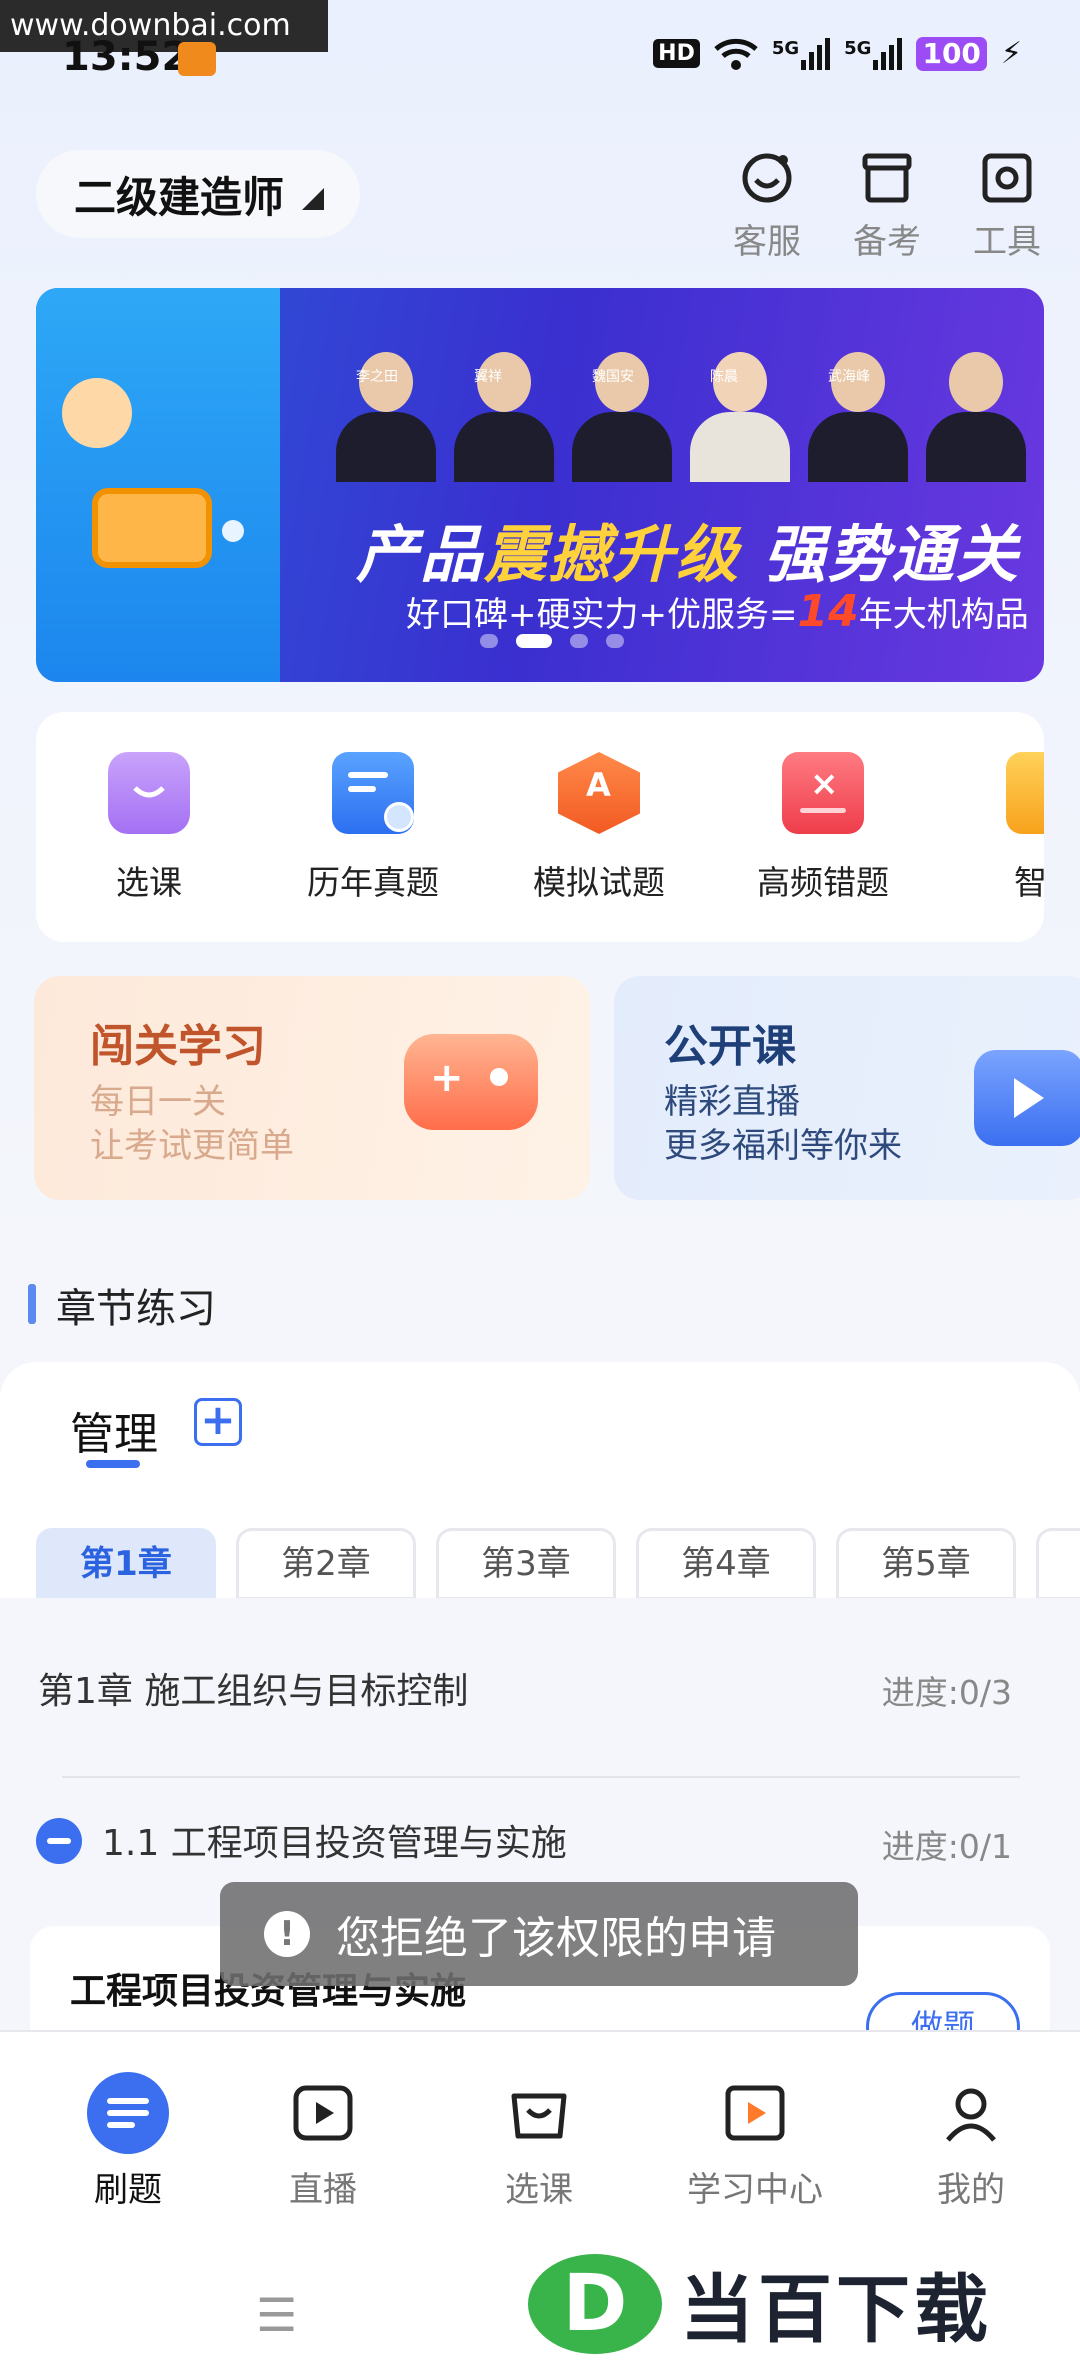  I want to click on exam-selector-label: 二级建造师, so click(179, 197).